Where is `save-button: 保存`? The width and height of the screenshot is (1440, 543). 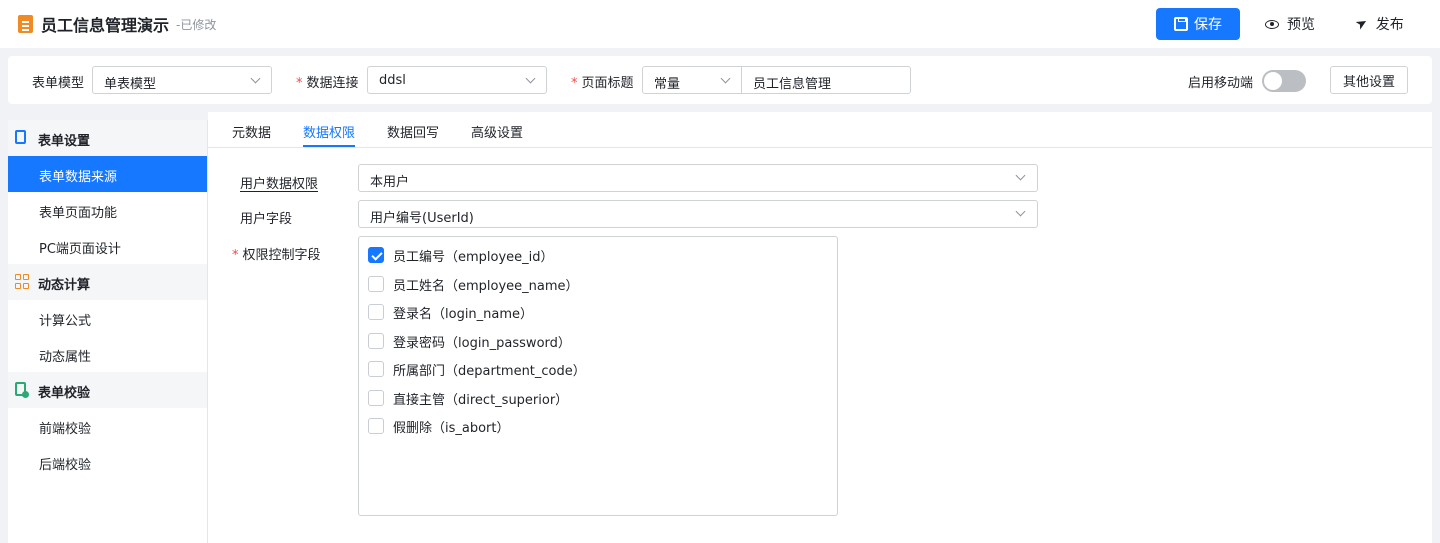
save-button: 保存 is located at coordinates (1198, 24).